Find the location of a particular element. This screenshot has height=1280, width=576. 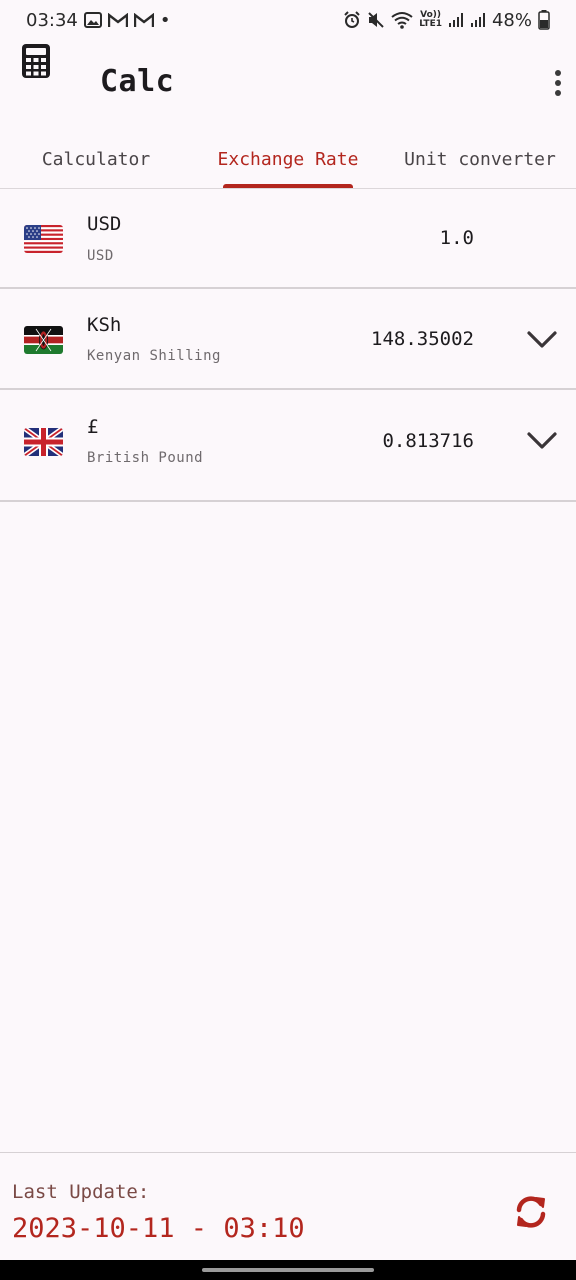

system-nav-bar is located at coordinates (288, 1270).